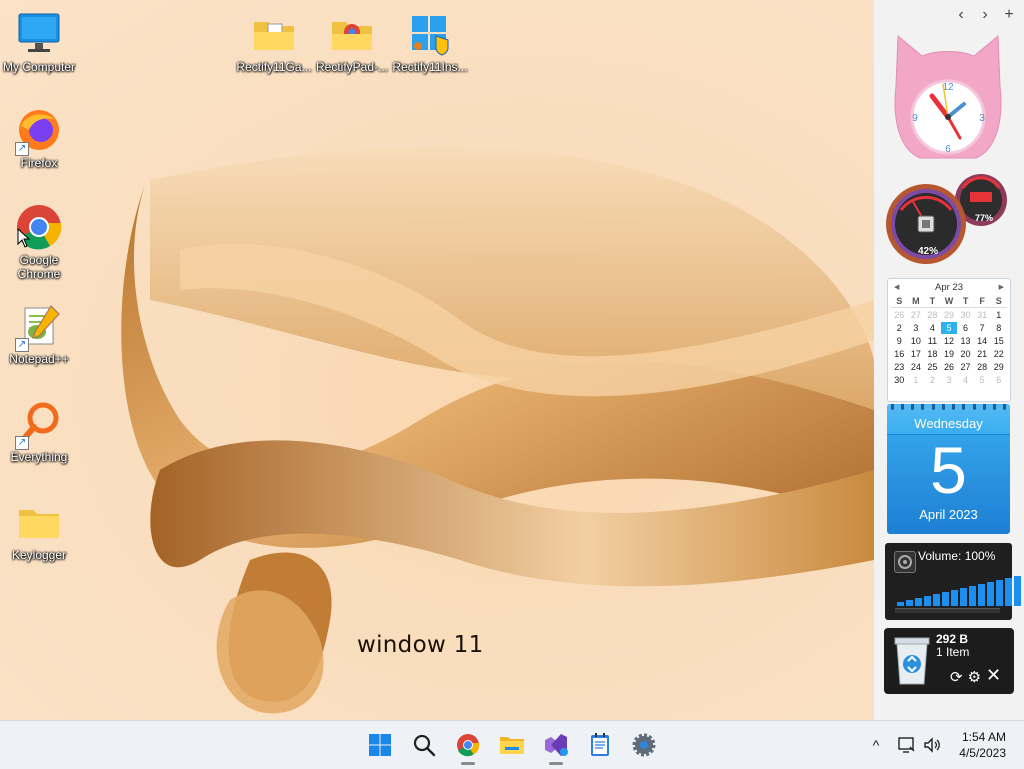 This screenshot has height=769, width=1024. Describe the element at coordinates (39, 457) in the screenshot. I see `desktop-icon-label: Everything` at that location.